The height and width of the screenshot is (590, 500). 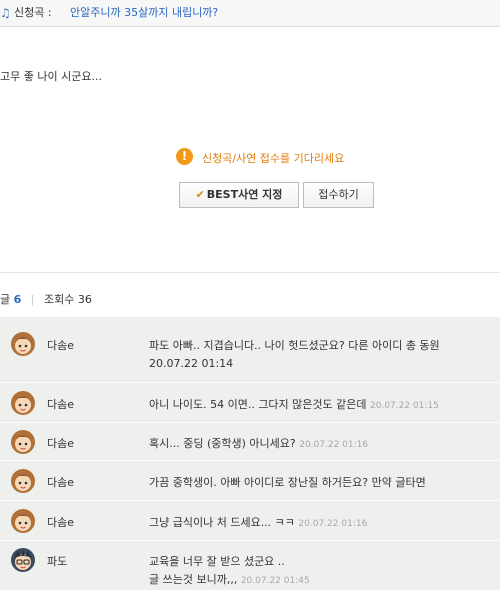 I want to click on comment-content: 혹시... 중딩 (중학생) 아니세요? 20.07.22 01:16, so click(x=258, y=443).